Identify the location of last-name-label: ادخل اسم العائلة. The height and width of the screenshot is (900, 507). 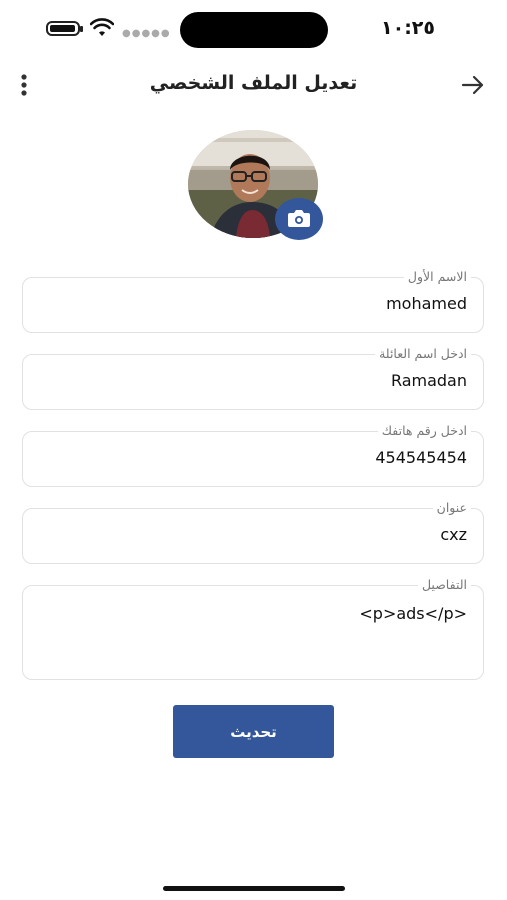
(423, 354).